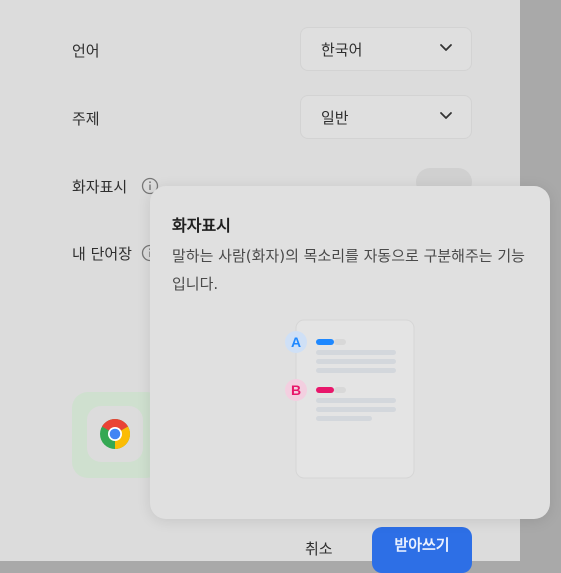 Image resolution: width=561 pixels, height=573 pixels. What do you see at coordinates (386, 117) in the screenshot?
I see `topic-select: 일반` at bounding box center [386, 117].